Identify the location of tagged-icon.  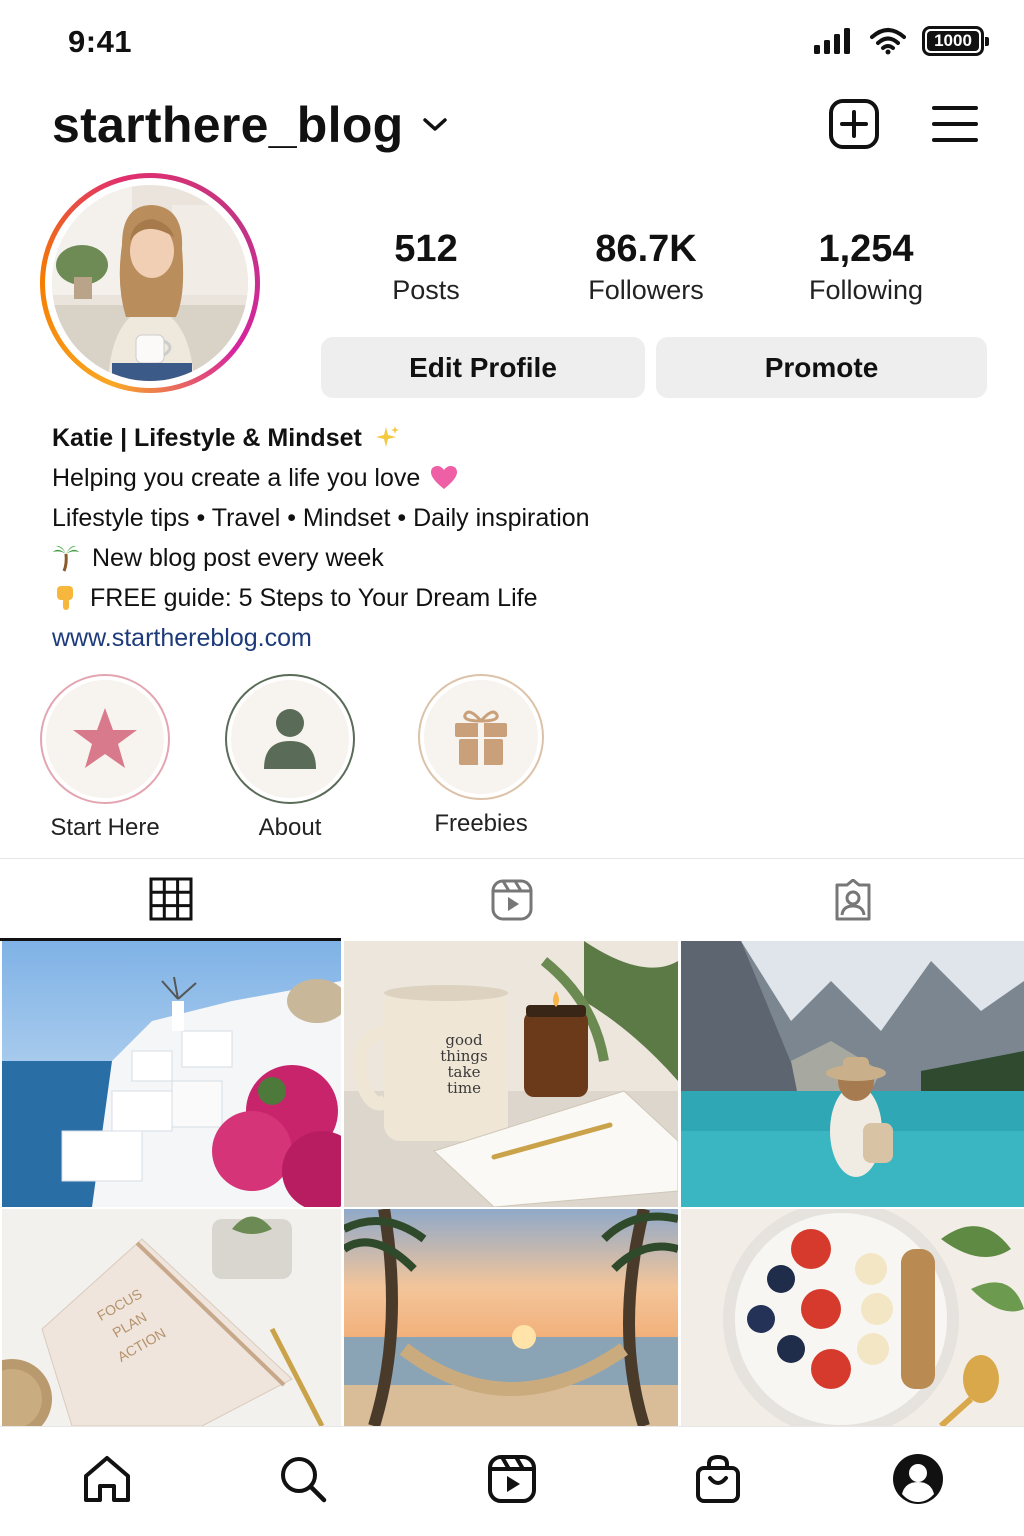
(853, 900).